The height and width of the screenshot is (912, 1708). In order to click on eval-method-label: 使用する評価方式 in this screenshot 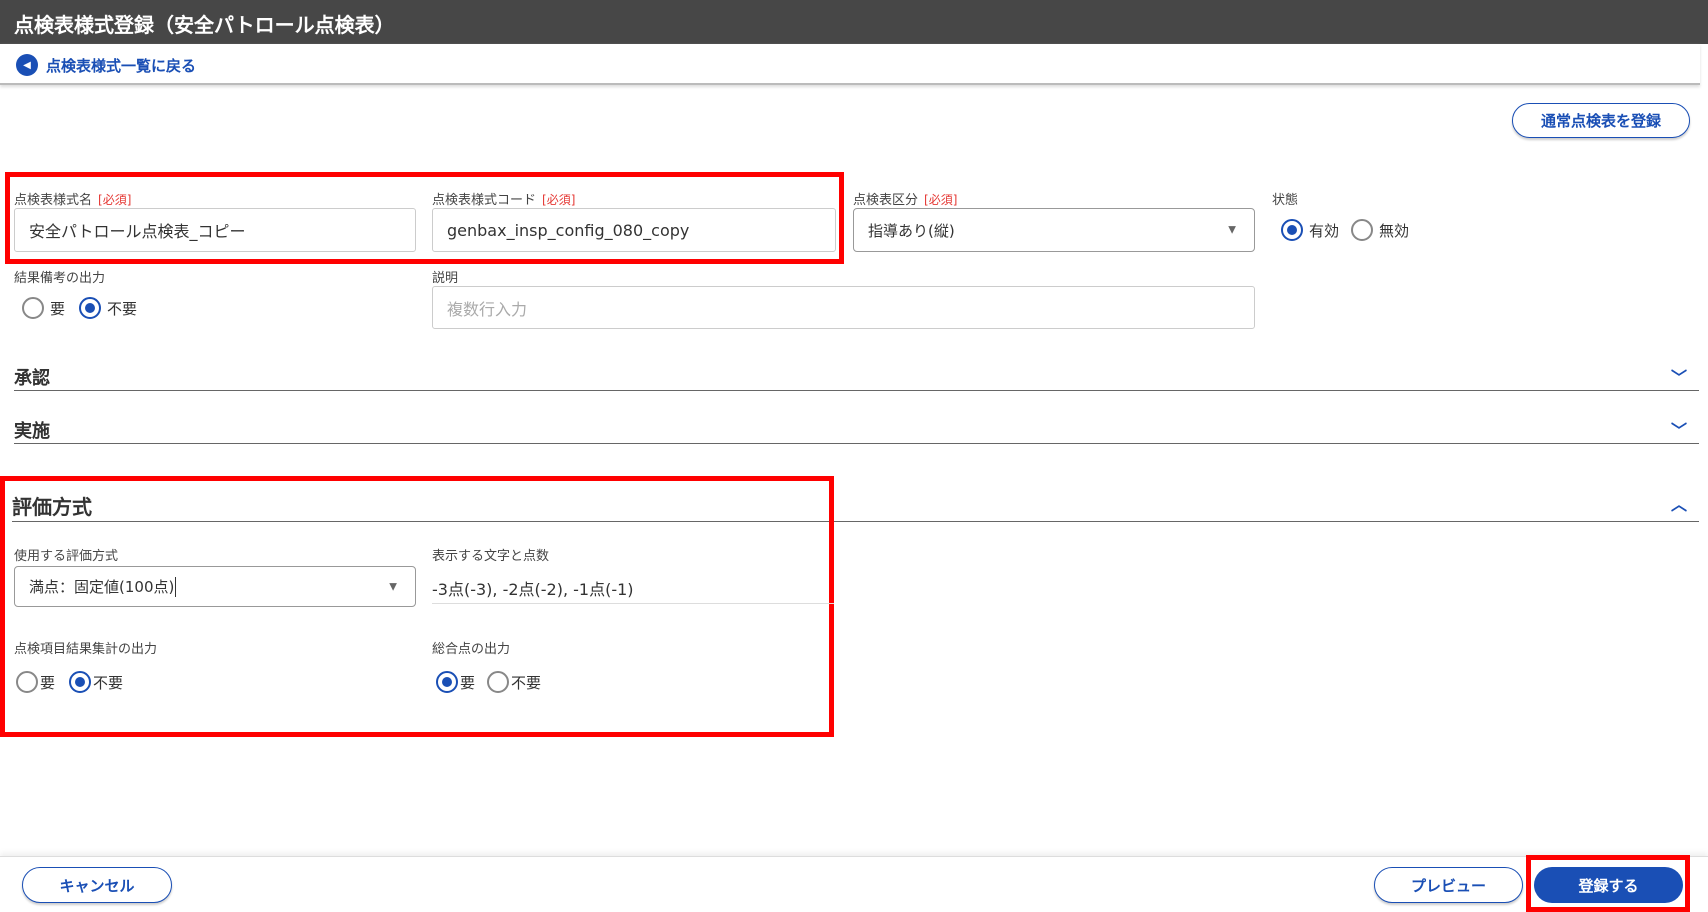, I will do `click(66, 556)`.